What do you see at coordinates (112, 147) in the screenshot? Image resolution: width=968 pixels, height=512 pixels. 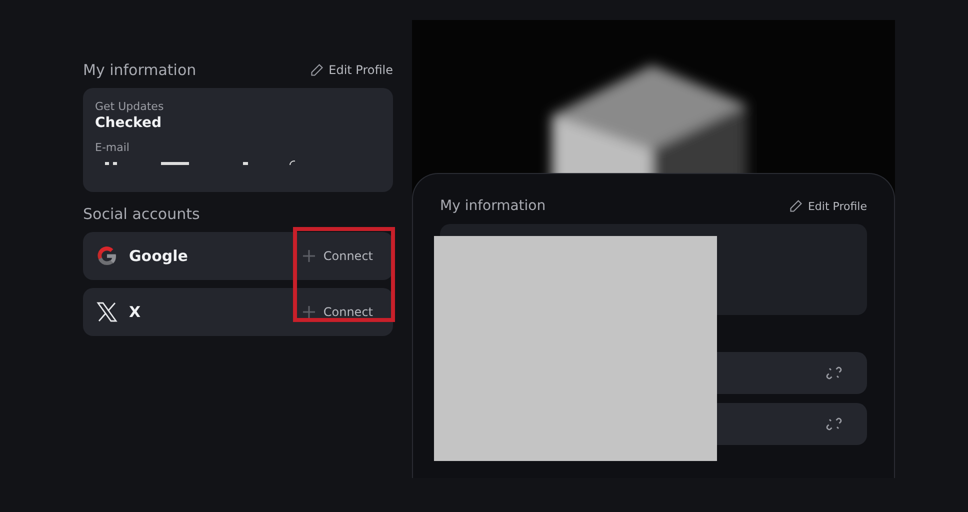 I see `field-label: E-mail` at bounding box center [112, 147].